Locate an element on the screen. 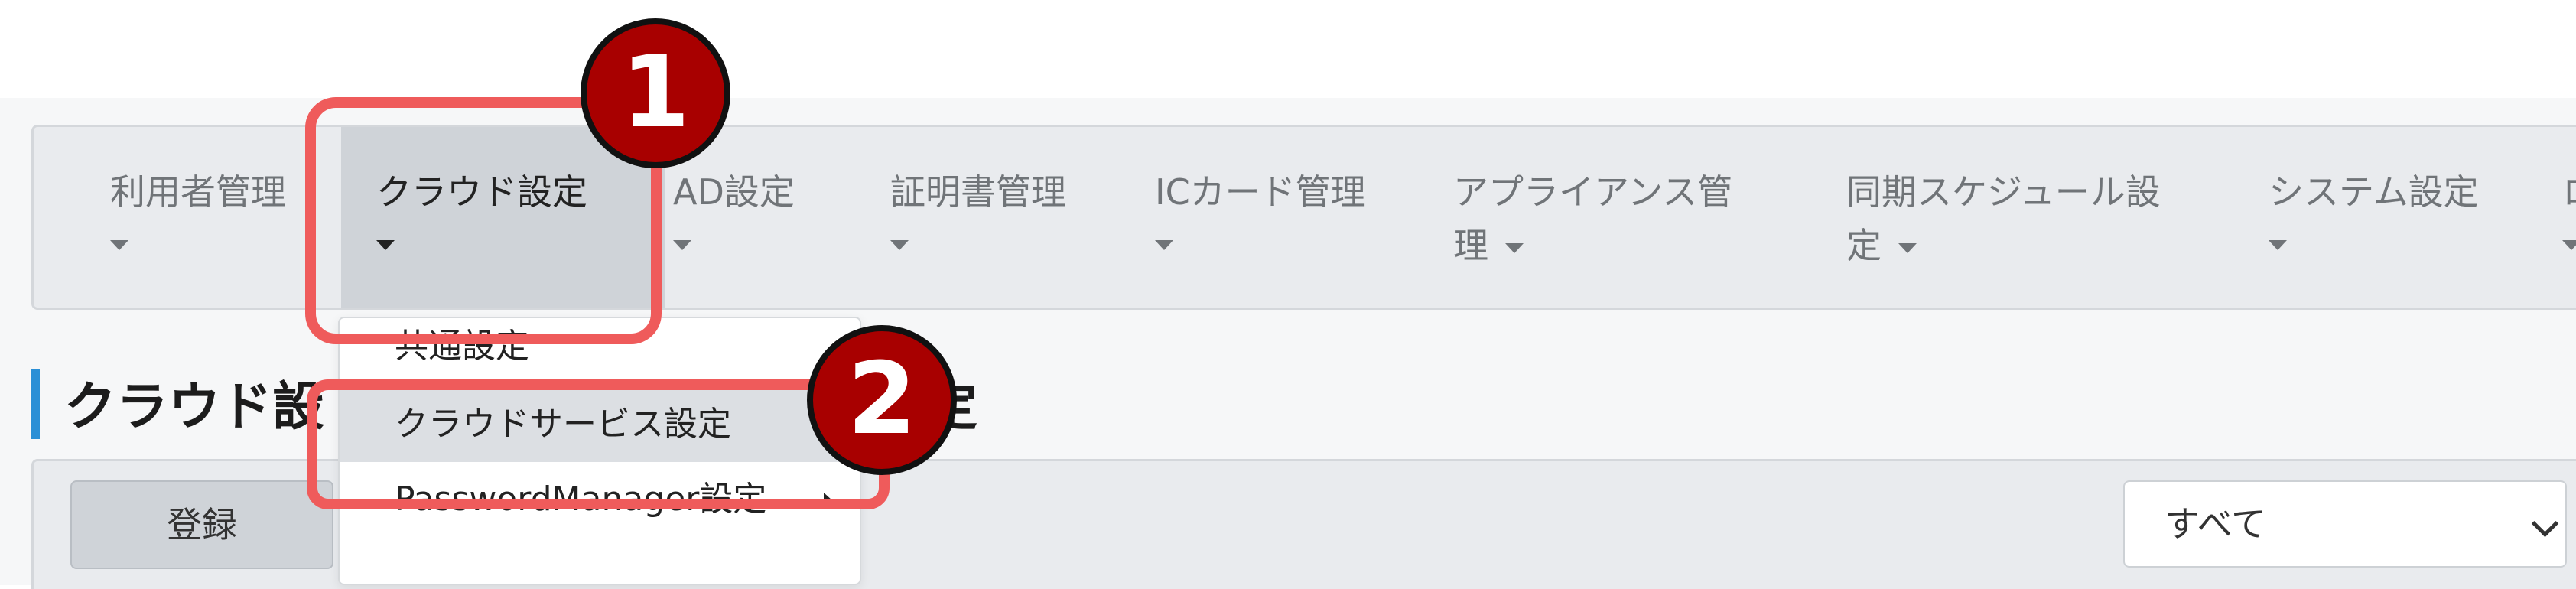  nav-item-appliance-management: アプライアンス管 理 is located at coordinates (1629, 217).